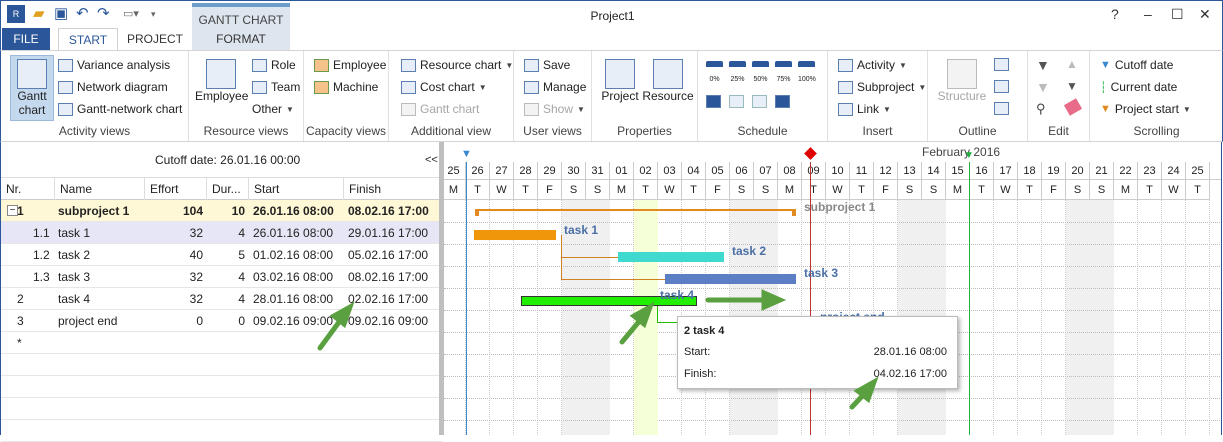 Image resolution: width=1223 pixels, height=442 pixels. Describe the element at coordinates (872, 65) in the screenshot. I see `insert-activity-button: Activity ▼` at that location.